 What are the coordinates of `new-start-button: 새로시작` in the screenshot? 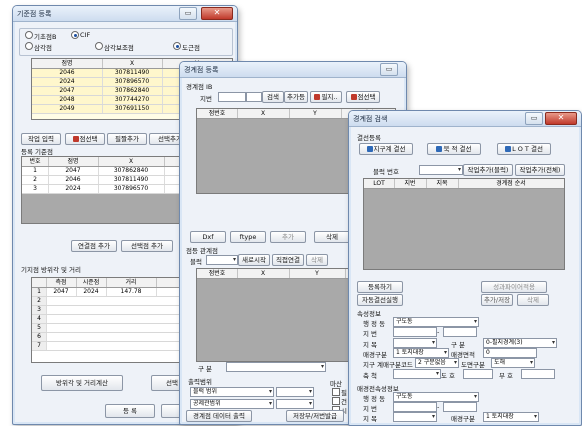 It's located at (254, 260).